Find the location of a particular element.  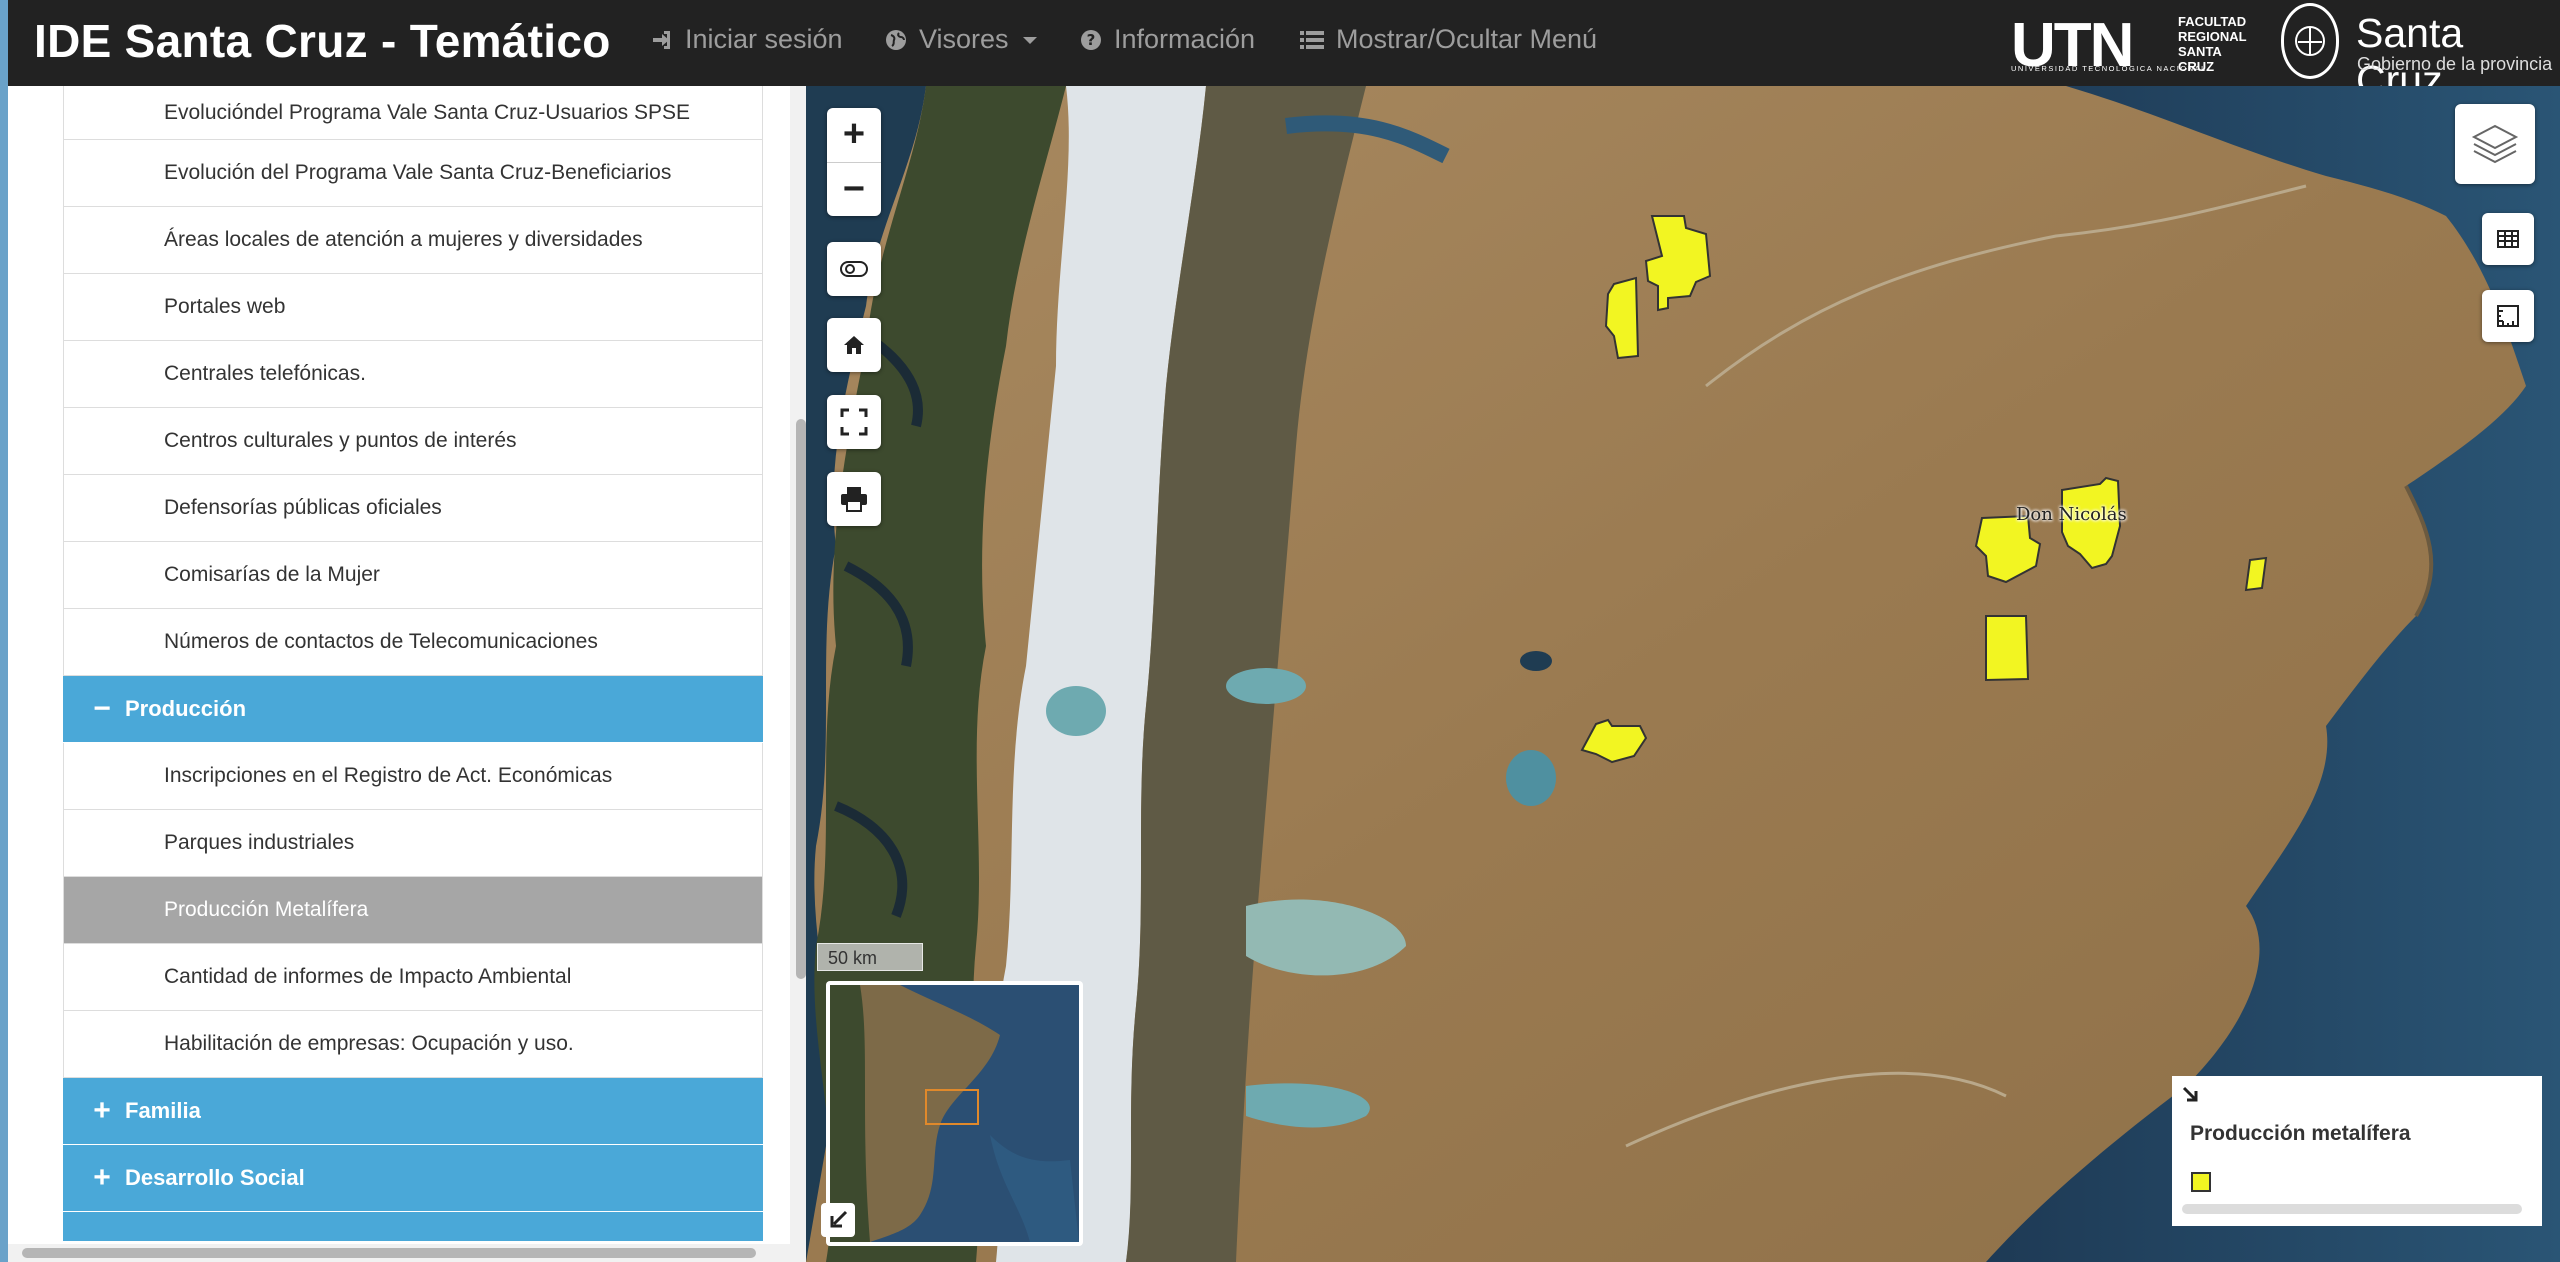

question-circle-icon: ? is located at coordinates (1091, 39).